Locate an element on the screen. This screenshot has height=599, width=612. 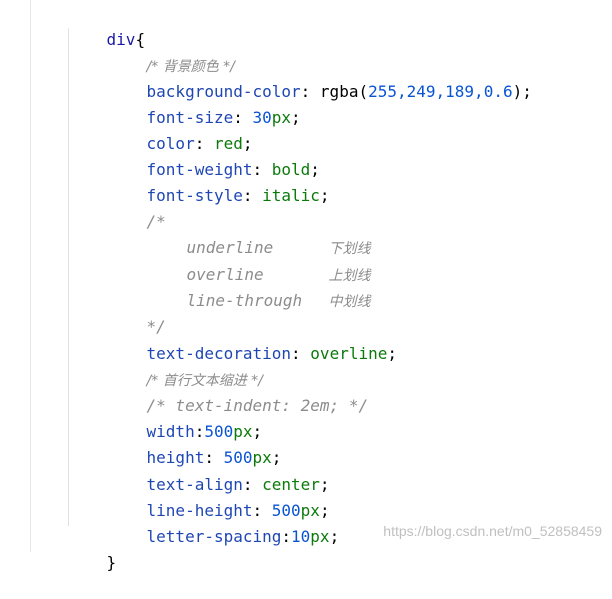
code-line-comment-text-indent: /* text-indent: 2em; */ is located at coordinates (238, 392).